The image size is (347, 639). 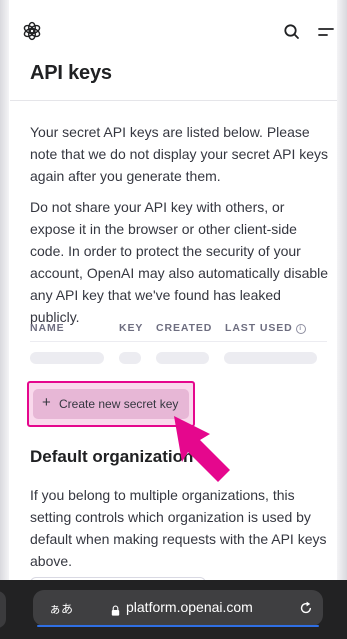 What do you see at coordinates (71, 73) in the screenshot?
I see `page-title: API keys` at bounding box center [71, 73].